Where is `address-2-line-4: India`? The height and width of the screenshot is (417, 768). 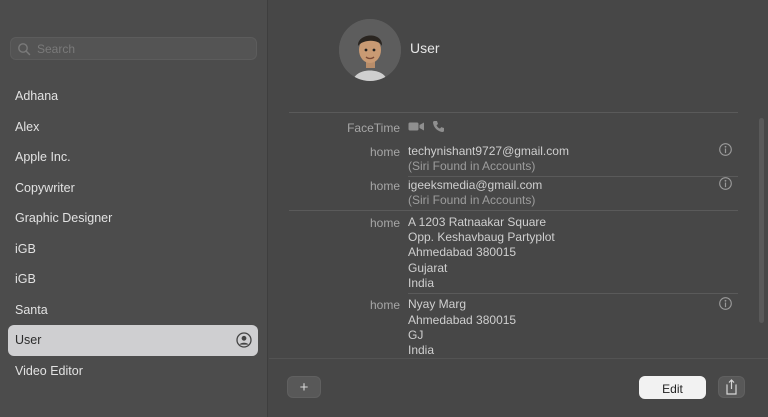 address-2-line-4: India is located at coordinates (421, 351).